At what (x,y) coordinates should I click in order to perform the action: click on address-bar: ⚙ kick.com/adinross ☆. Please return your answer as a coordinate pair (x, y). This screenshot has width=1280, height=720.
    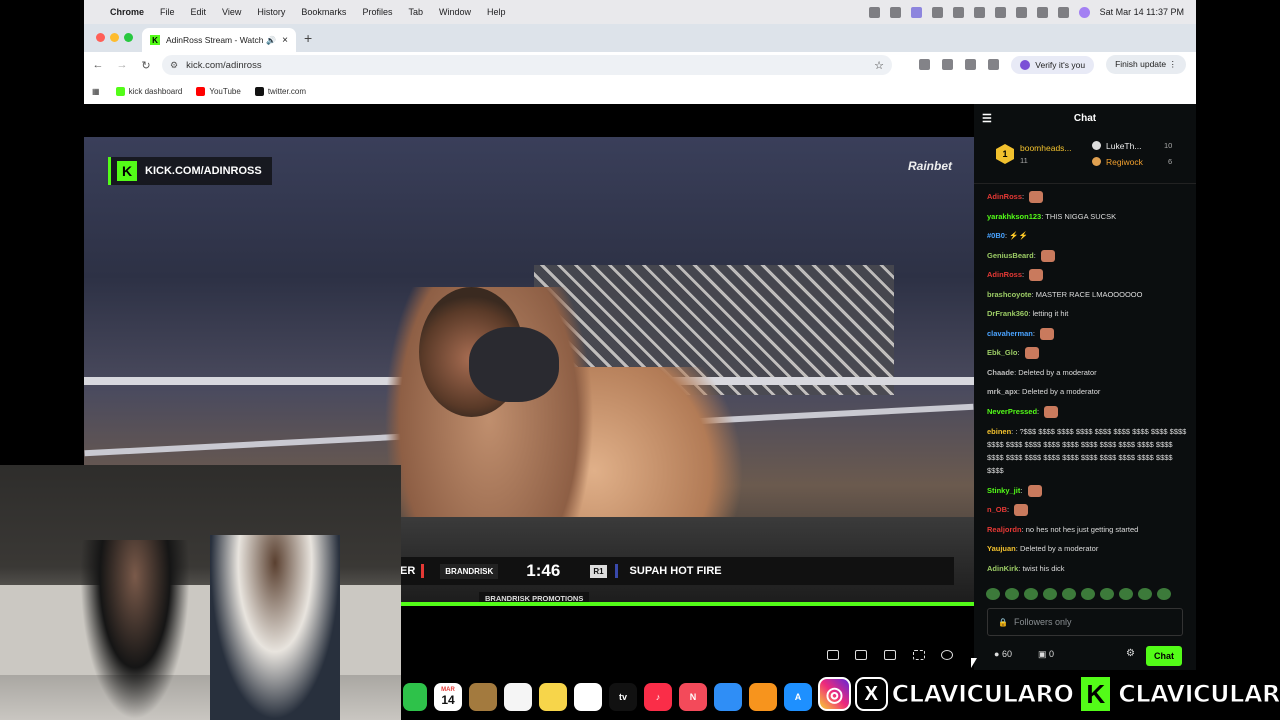
    Looking at the image, I should click on (527, 65).